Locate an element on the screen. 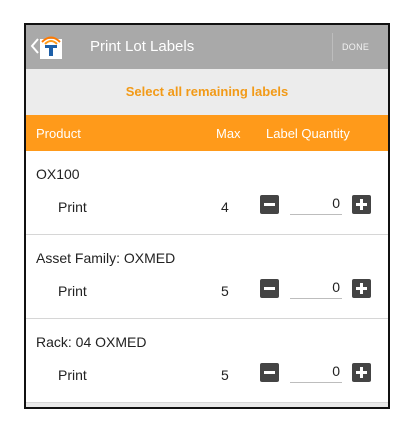  done-button: DONE is located at coordinates (355, 47).